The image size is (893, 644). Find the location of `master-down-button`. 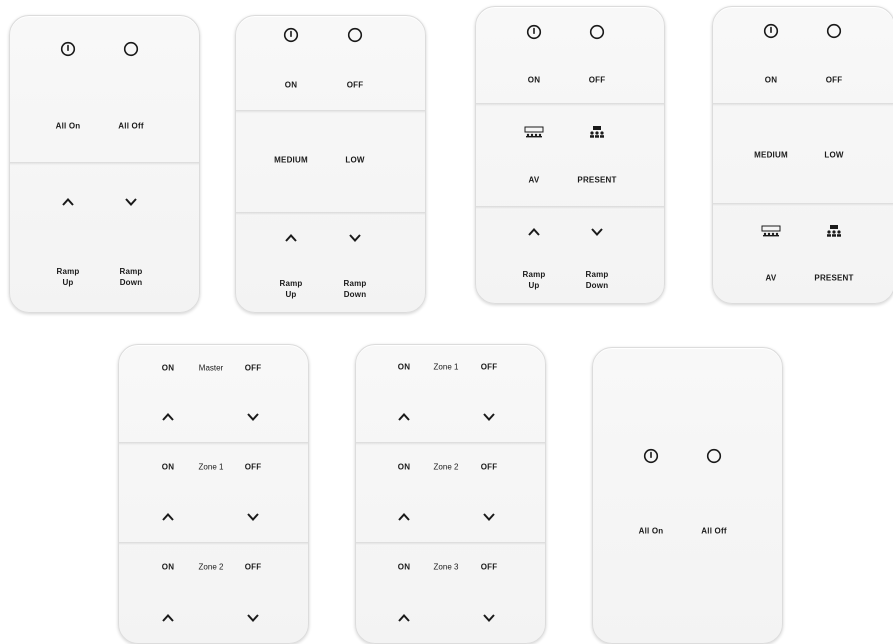

master-down-button is located at coordinates (253, 417).